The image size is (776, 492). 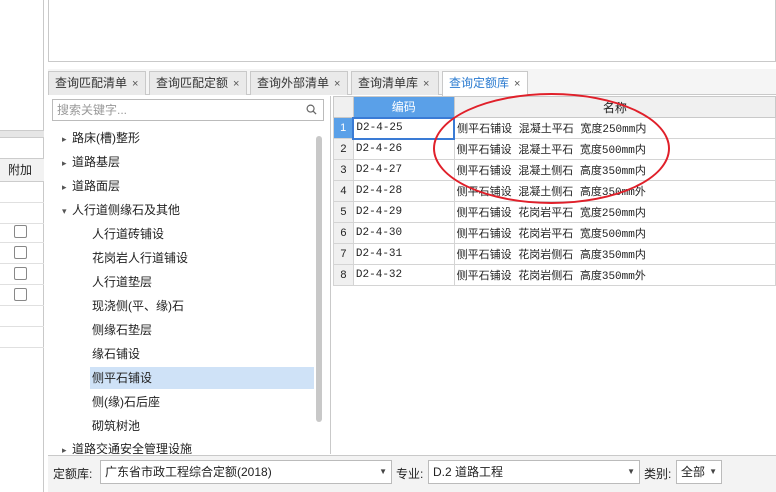 What do you see at coordinates (138, 306) in the screenshot?
I see `tree-leaf-cast-curb: 现浇侧(平、缘)石` at bounding box center [138, 306].